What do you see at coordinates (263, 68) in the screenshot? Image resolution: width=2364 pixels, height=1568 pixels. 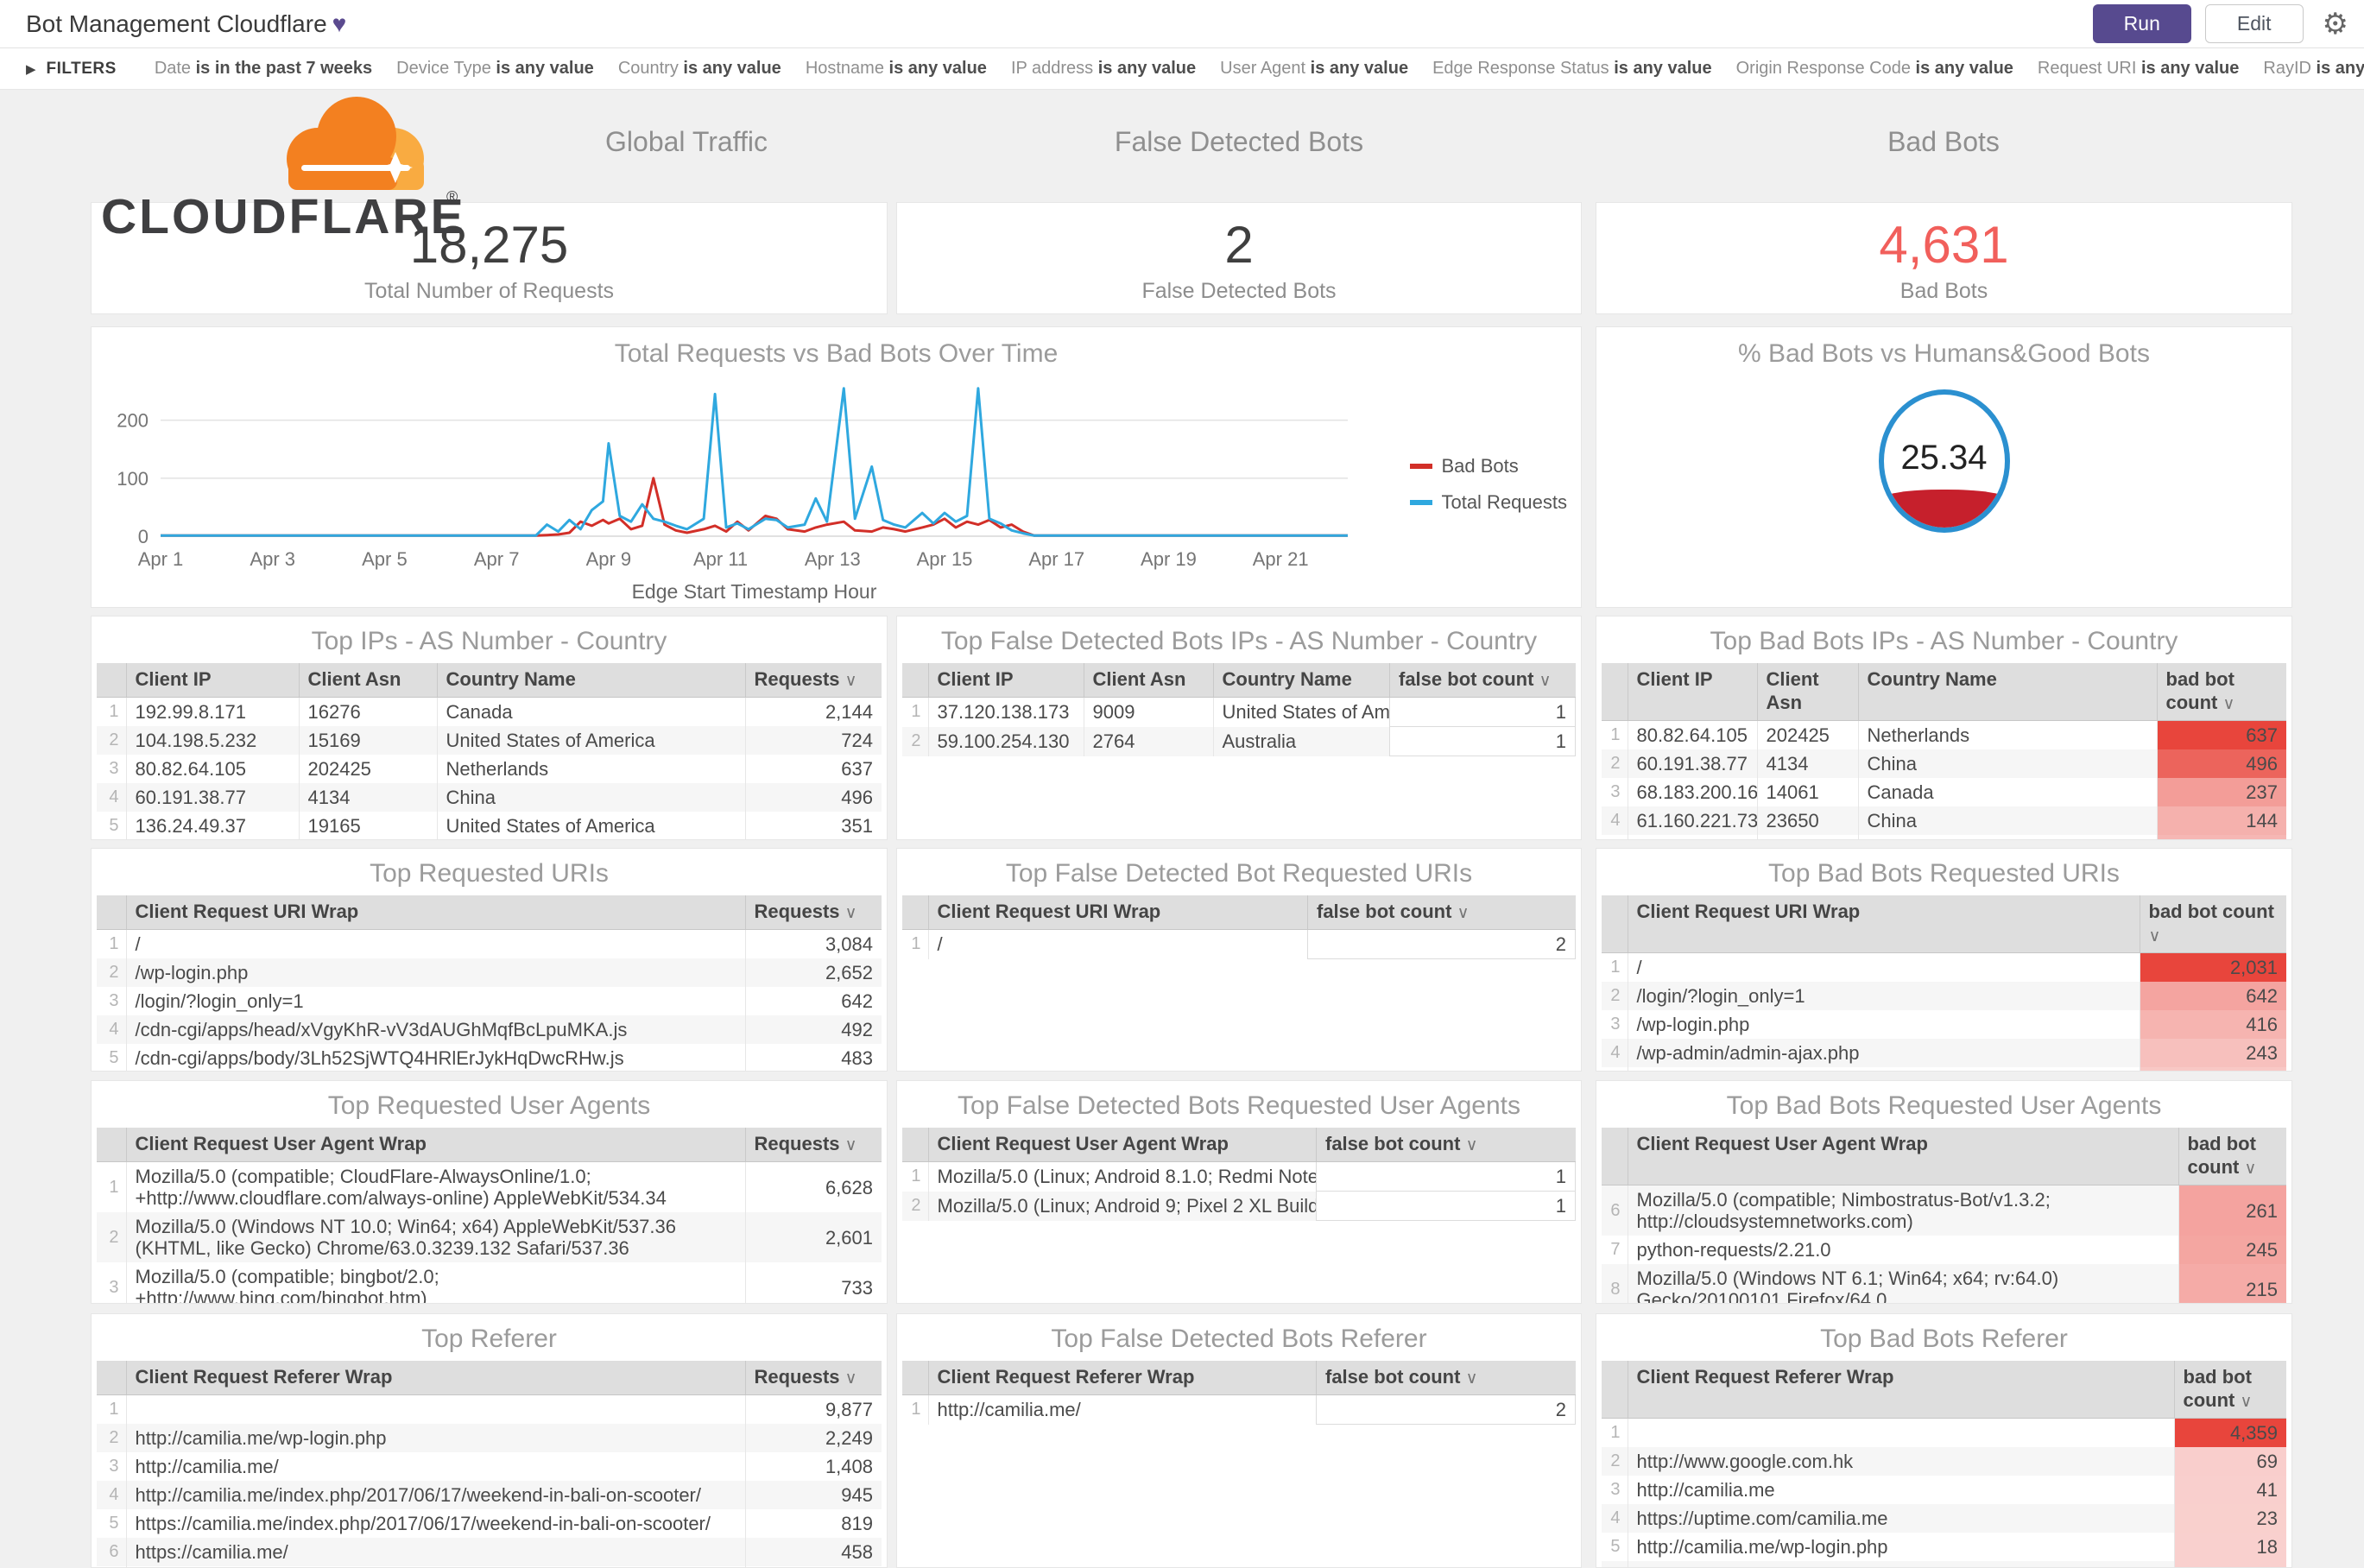 I see `filter-chip: Date is in the past 7 weeks` at bounding box center [263, 68].